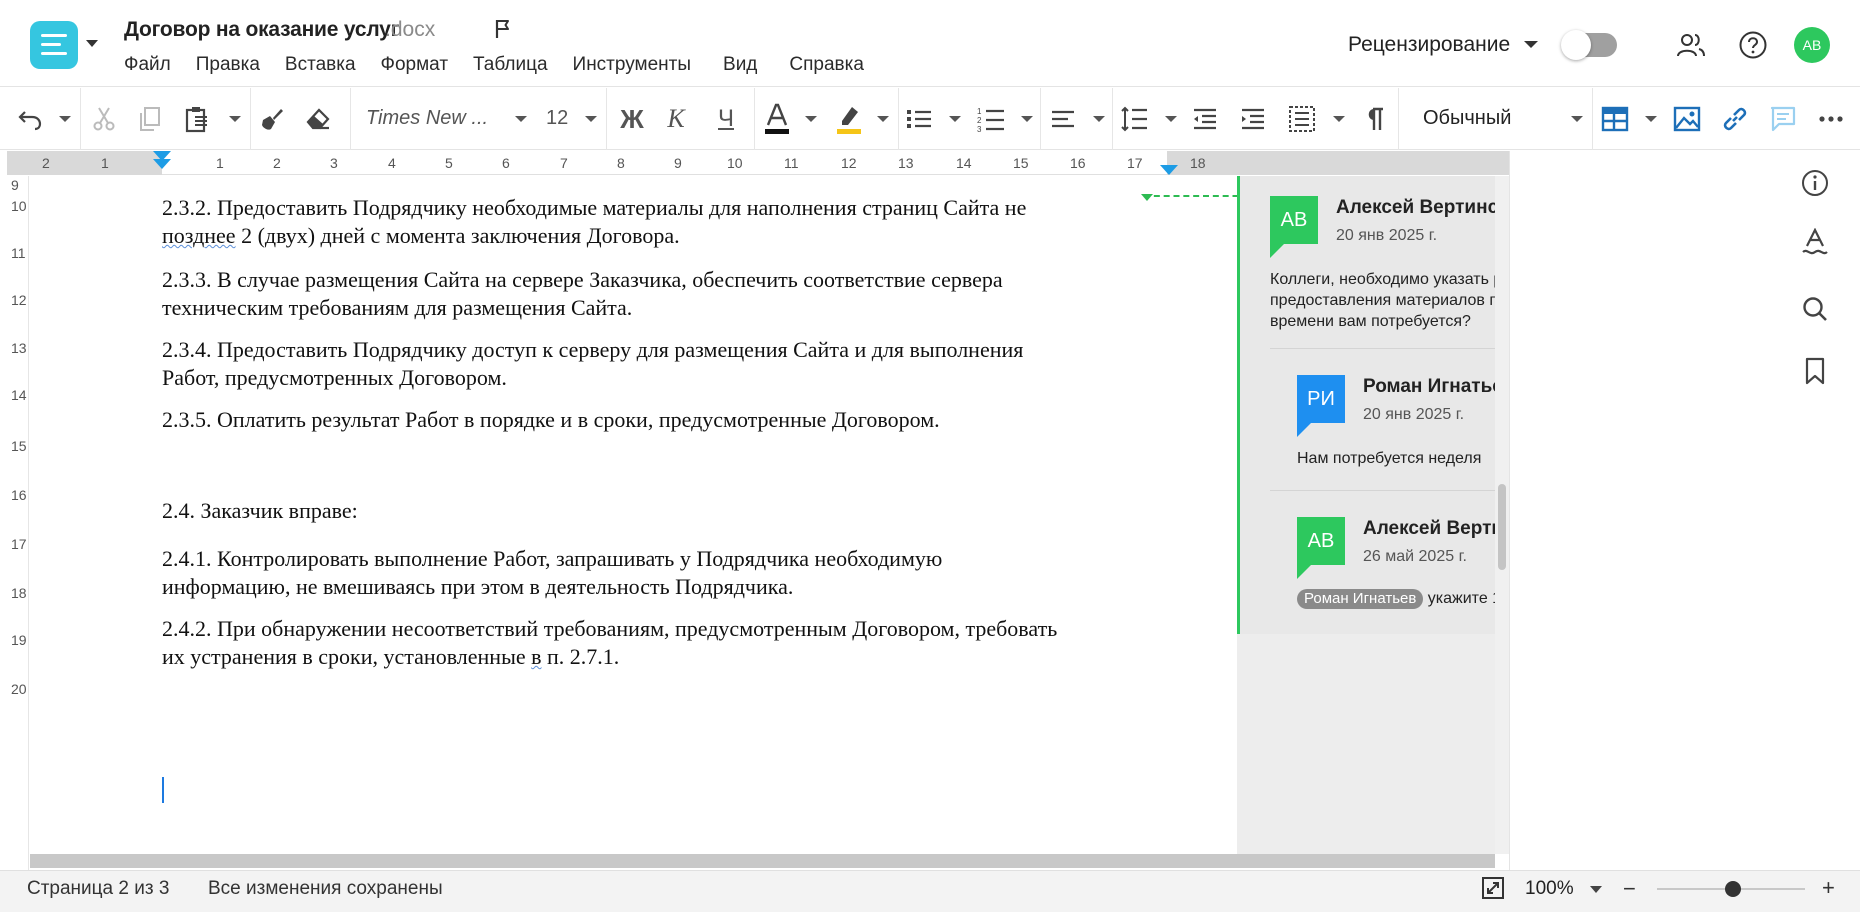 This screenshot has height=912, width=1860. I want to click on line-spacing-icon, so click(1134, 119).